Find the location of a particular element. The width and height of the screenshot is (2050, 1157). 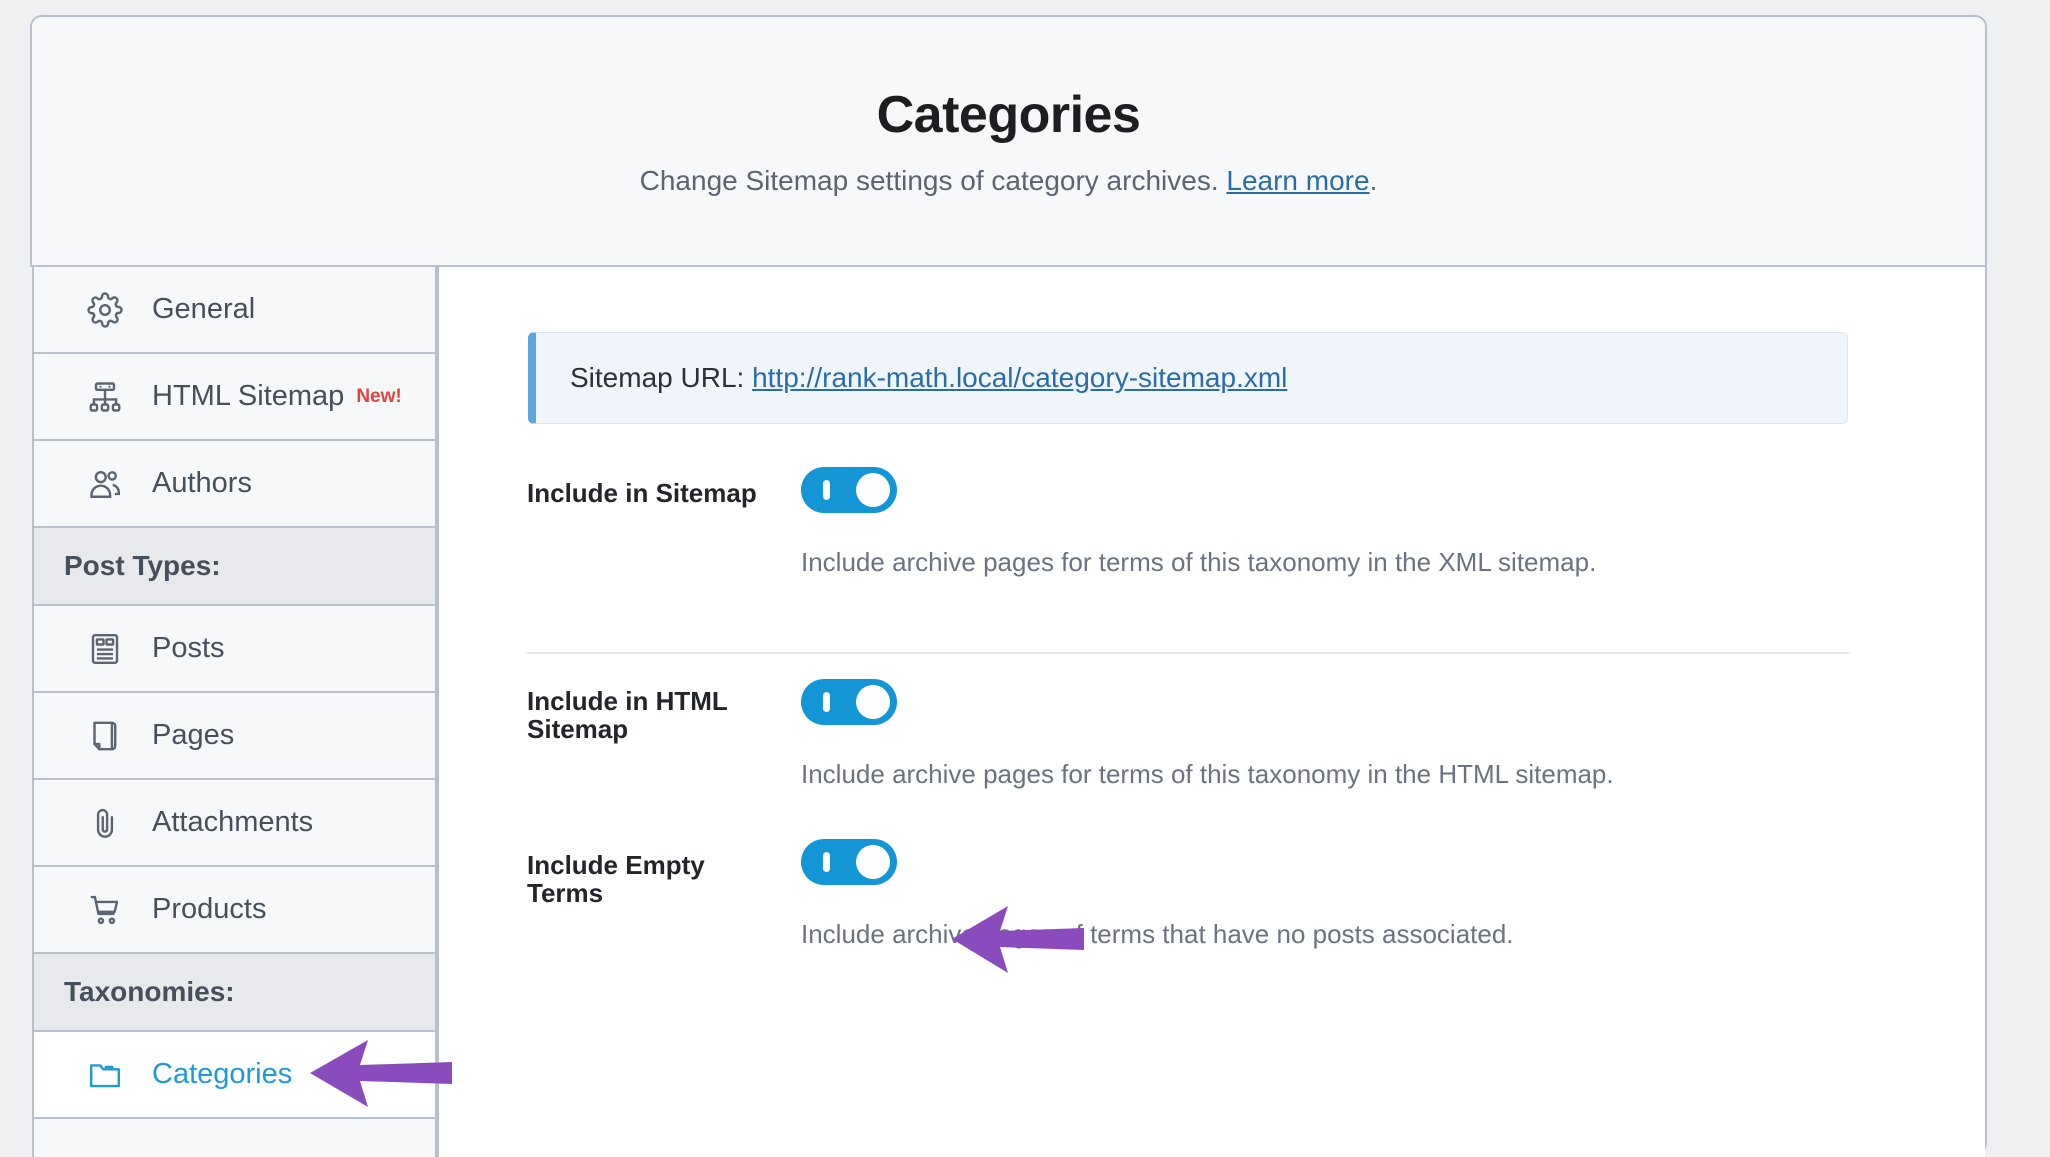

sidebar-item-pages: Pages is located at coordinates (234, 736).